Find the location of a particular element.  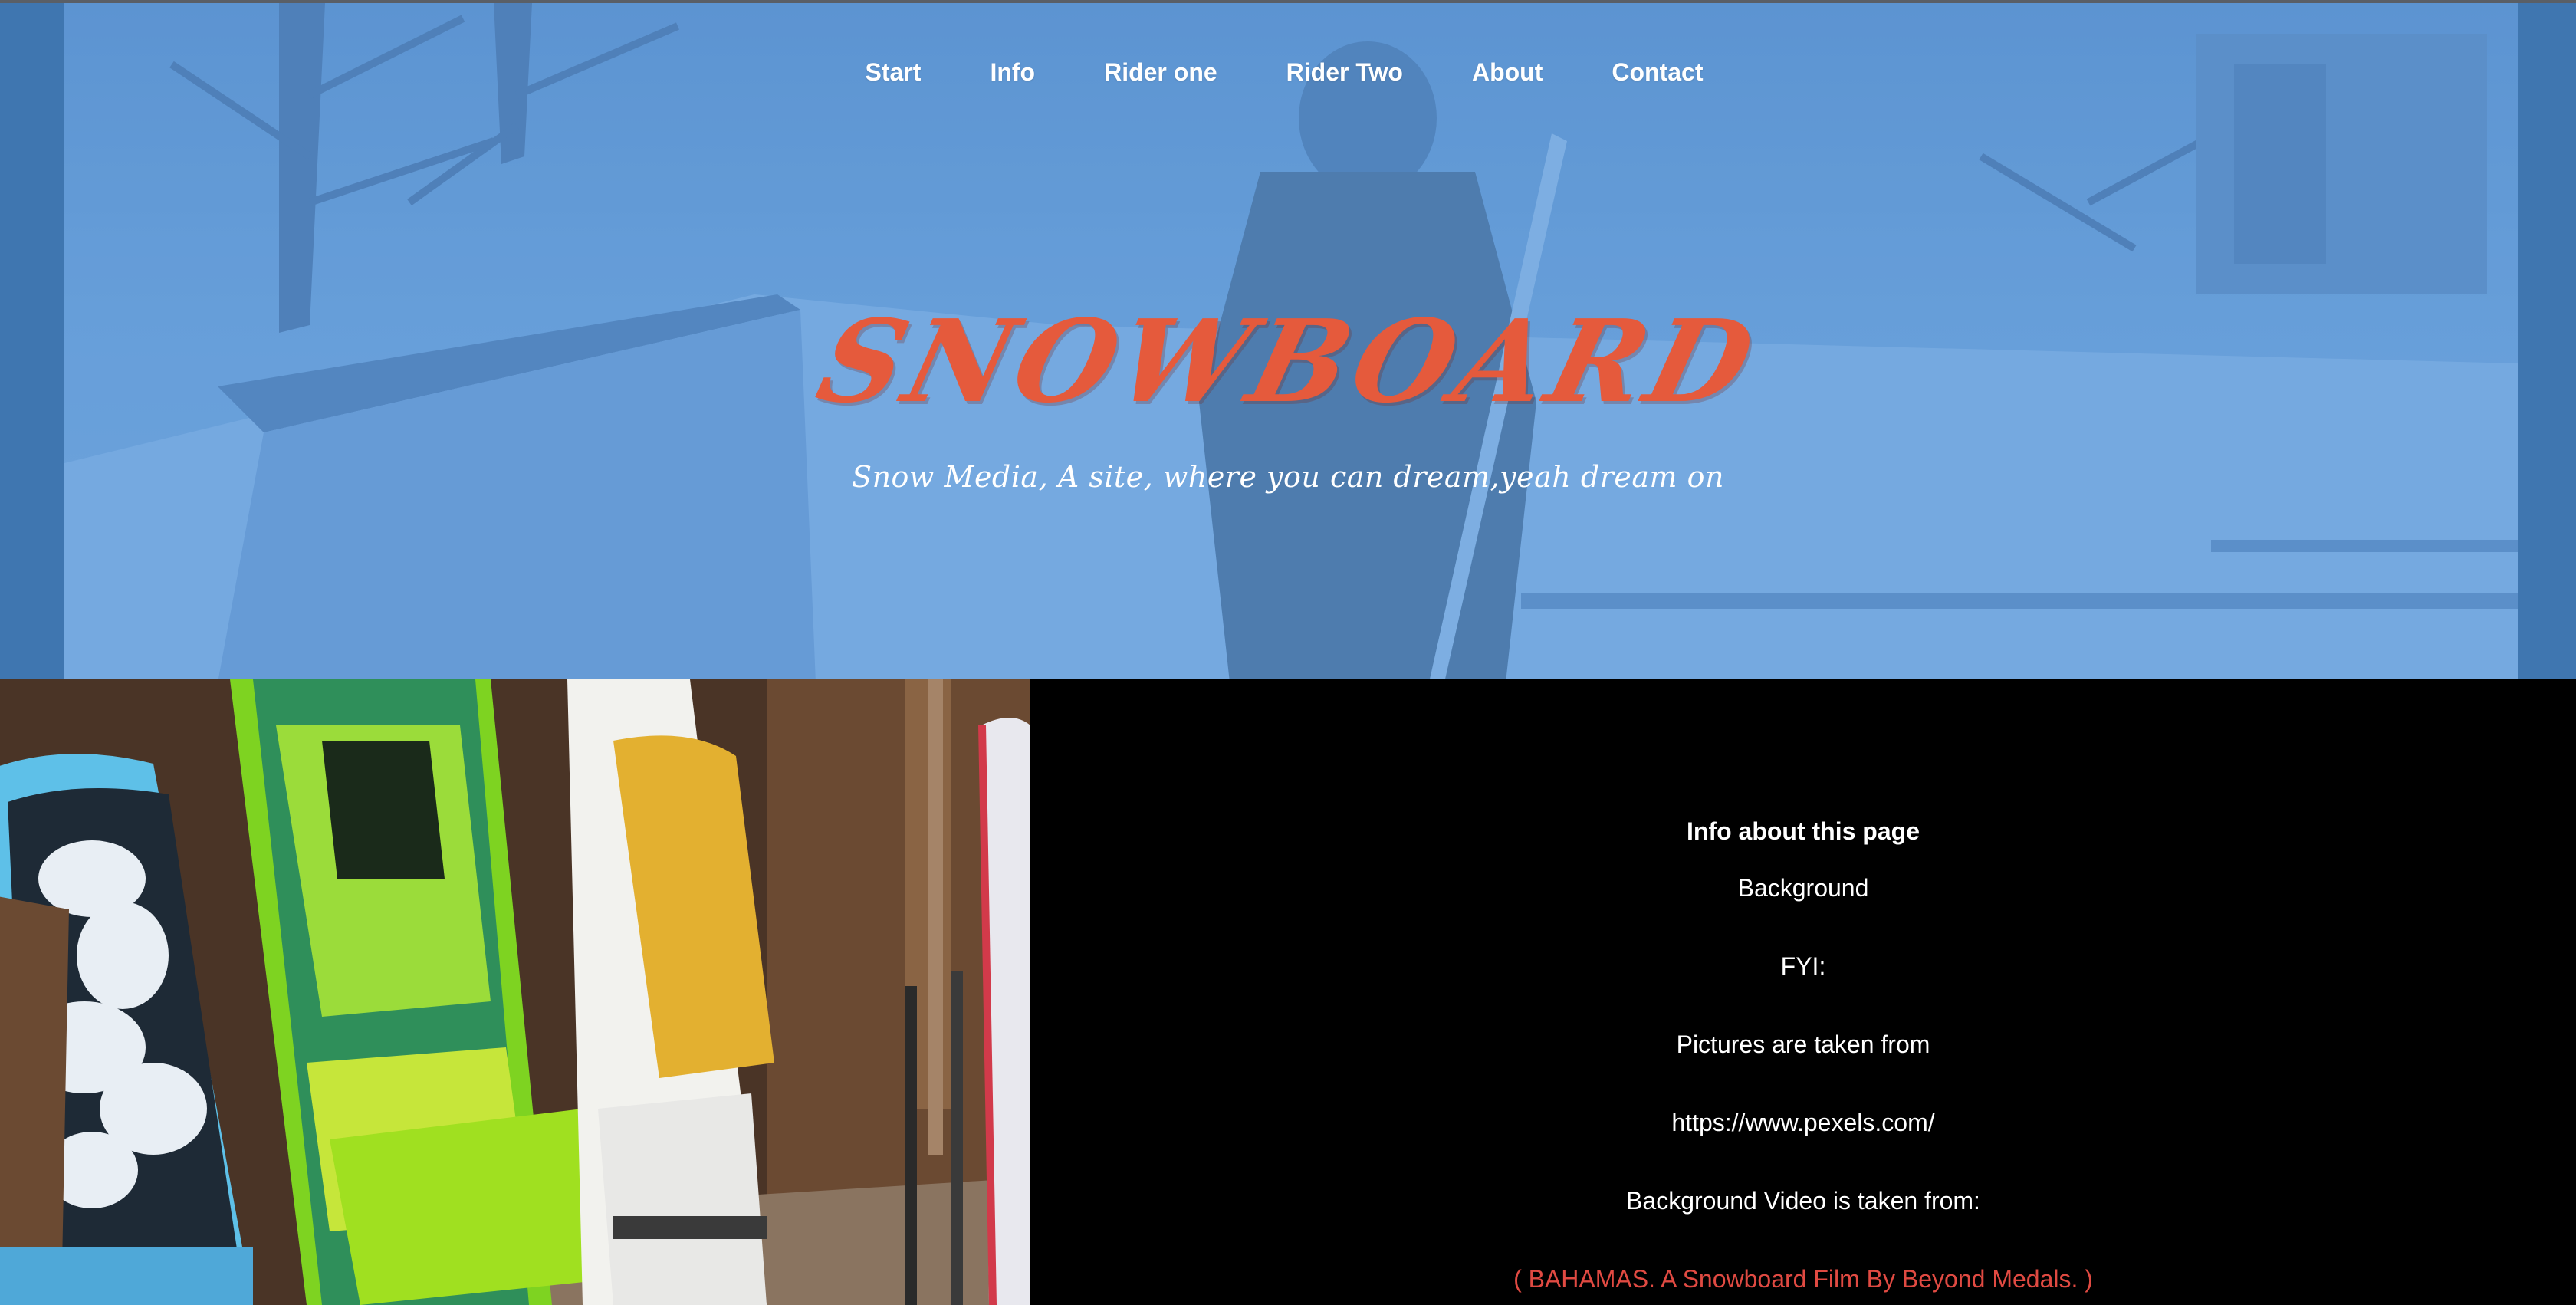

info-heading: Info about this page is located at coordinates (1803, 831).